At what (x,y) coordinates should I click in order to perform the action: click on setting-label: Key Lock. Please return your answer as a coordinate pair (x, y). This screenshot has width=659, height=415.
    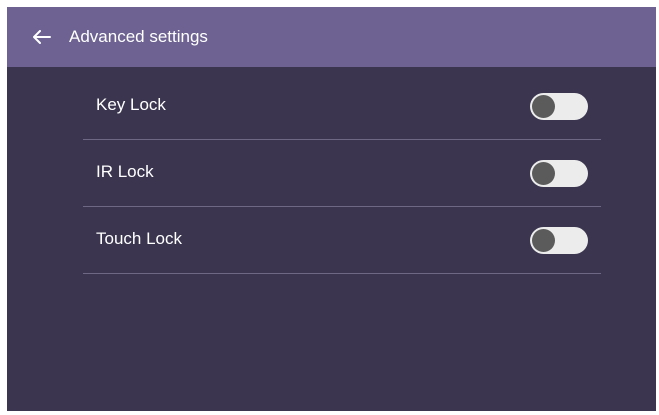
    Looking at the image, I should click on (131, 104).